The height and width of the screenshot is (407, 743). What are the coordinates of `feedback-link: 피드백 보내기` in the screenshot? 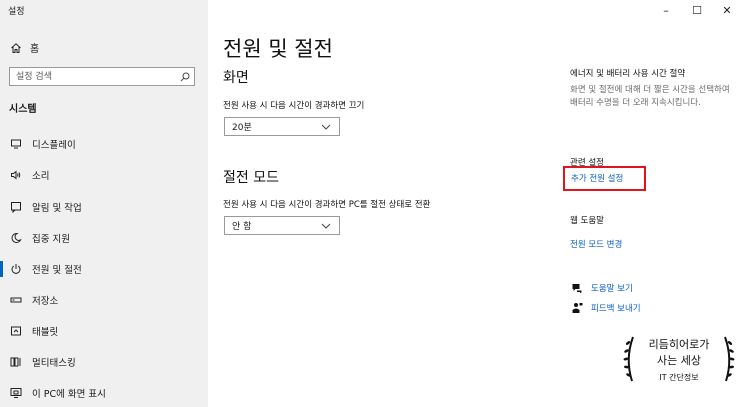 It's located at (616, 308).